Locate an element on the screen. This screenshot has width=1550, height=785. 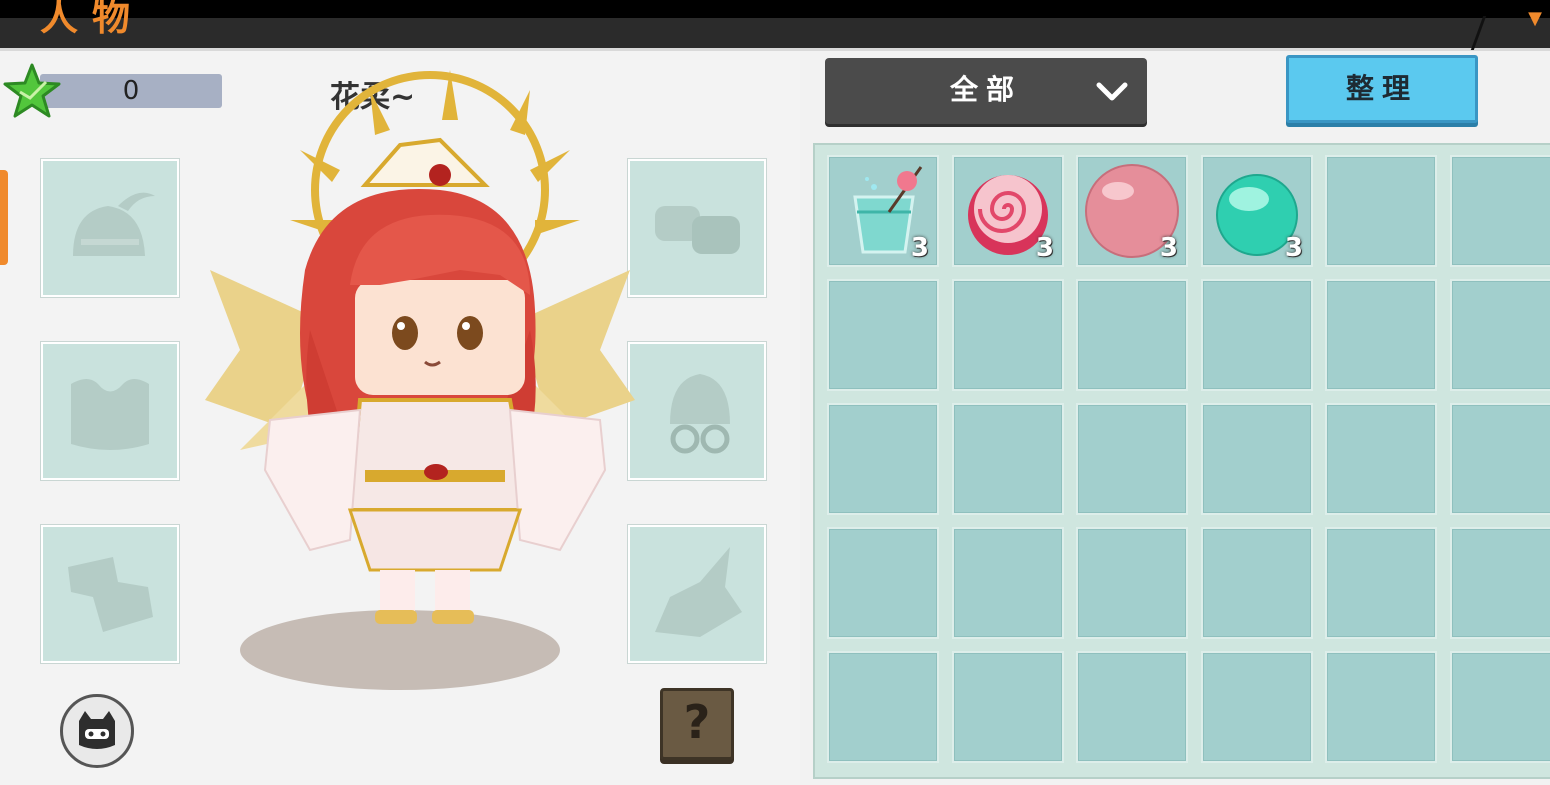
boots-icon is located at coordinates (110, 594).